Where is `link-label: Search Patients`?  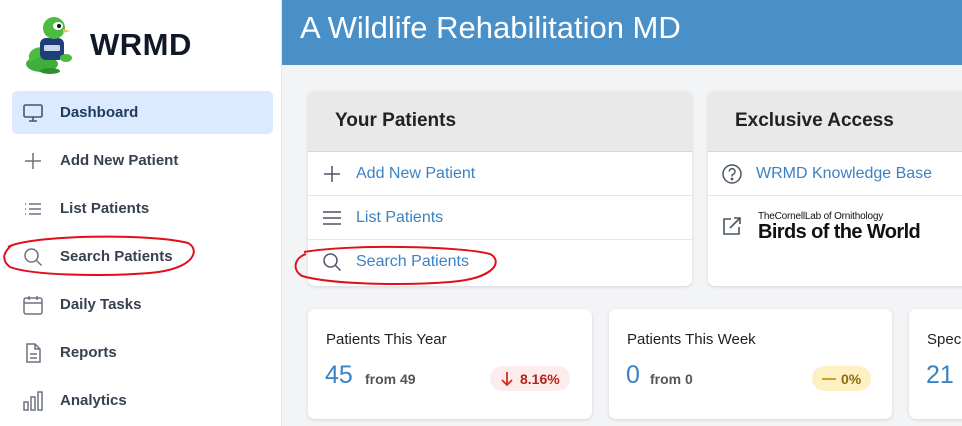
link-label: Search Patients is located at coordinates (412, 261).